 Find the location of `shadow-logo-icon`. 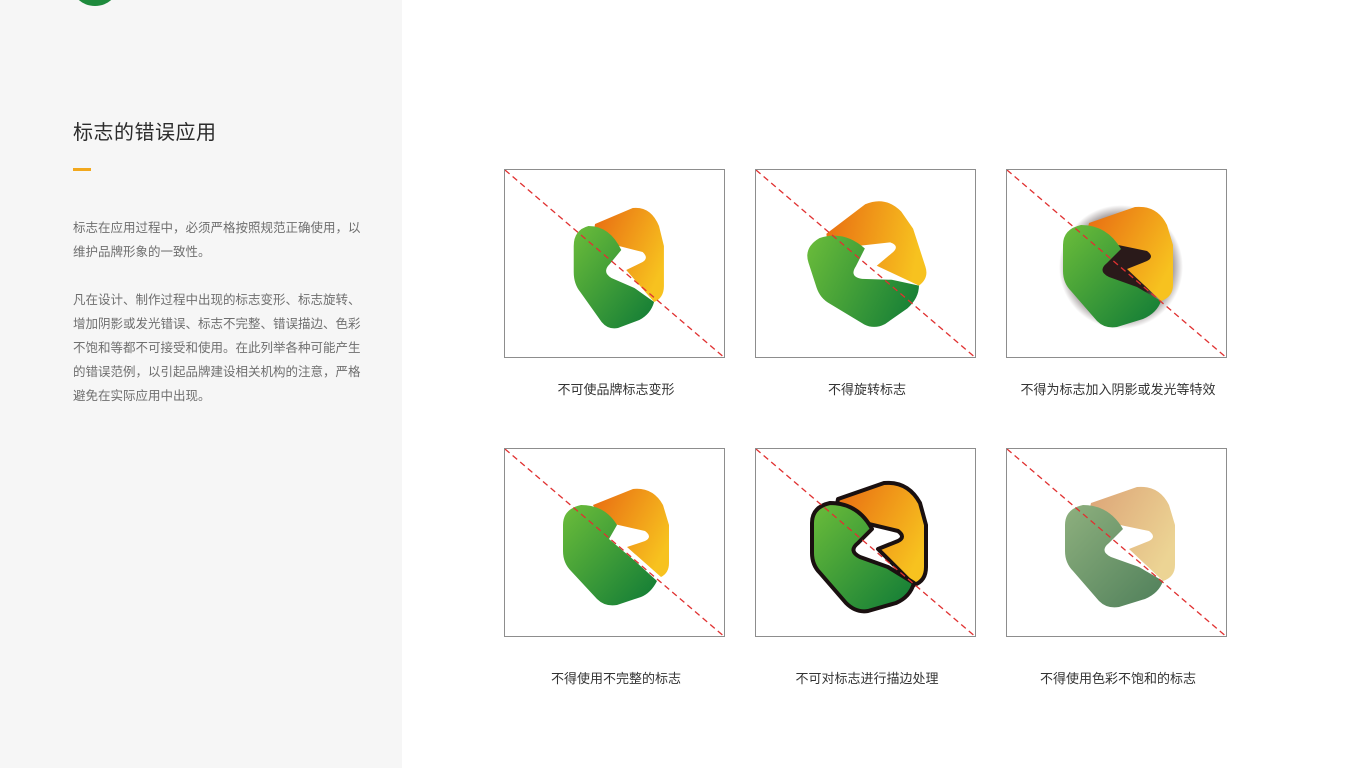

shadow-logo-icon is located at coordinates (1116, 263).